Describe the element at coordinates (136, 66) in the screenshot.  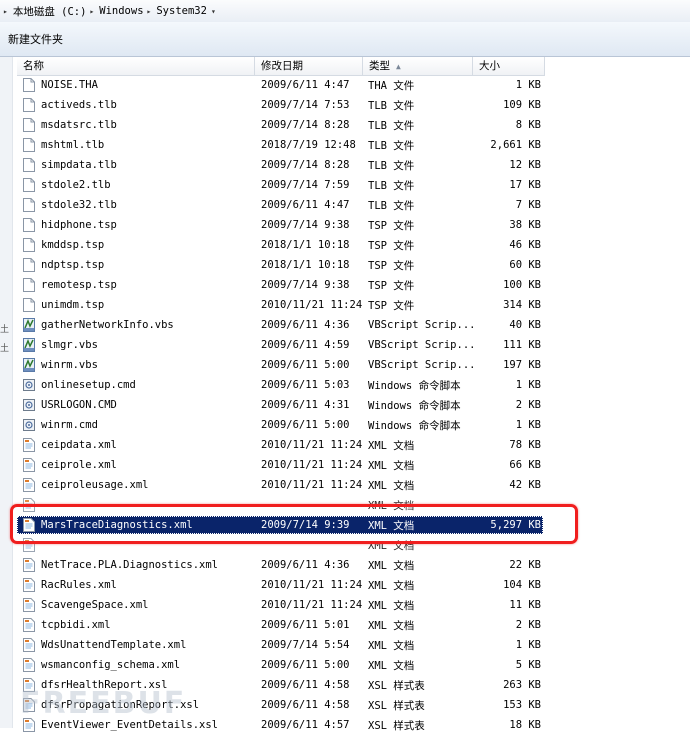
I see `column-header-name: 名称` at that location.